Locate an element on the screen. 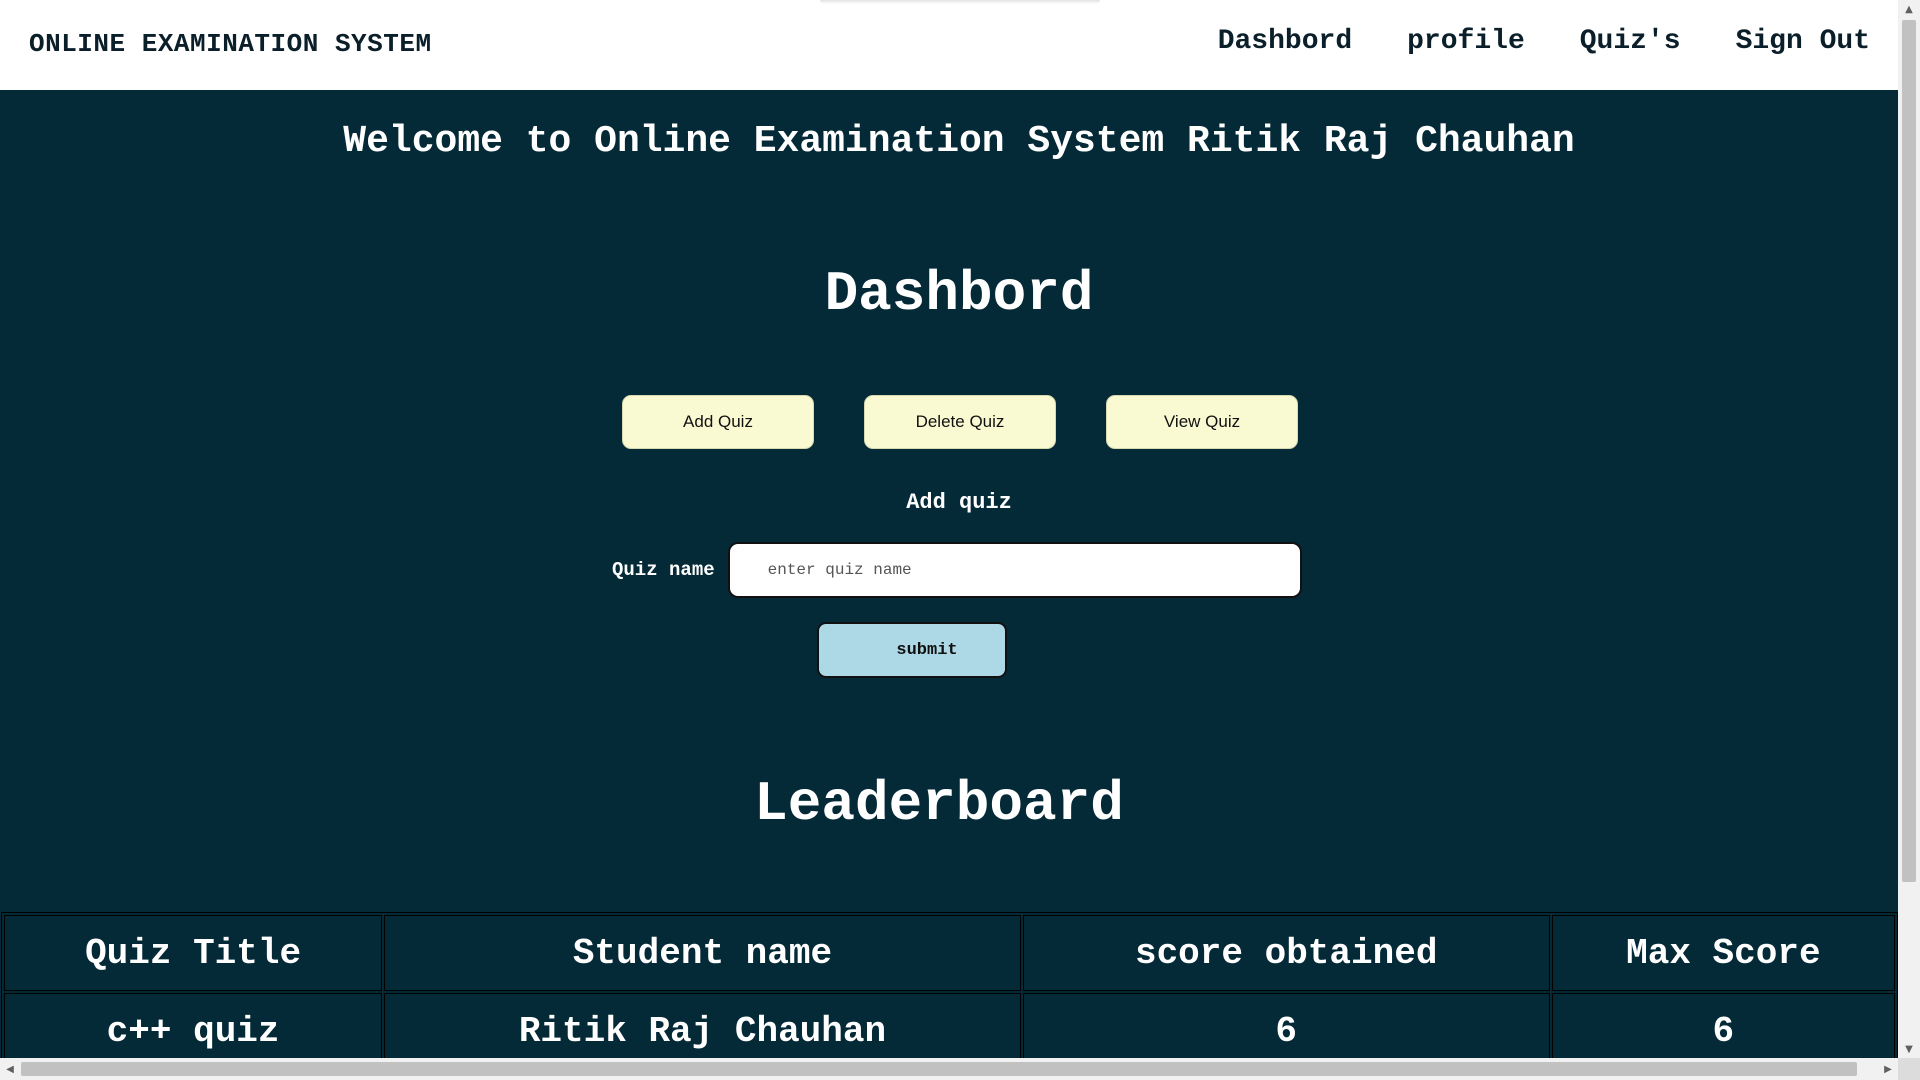 This screenshot has width=1920, height=1080. quiz-name-form-row: Quiz name is located at coordinates (957, 570).